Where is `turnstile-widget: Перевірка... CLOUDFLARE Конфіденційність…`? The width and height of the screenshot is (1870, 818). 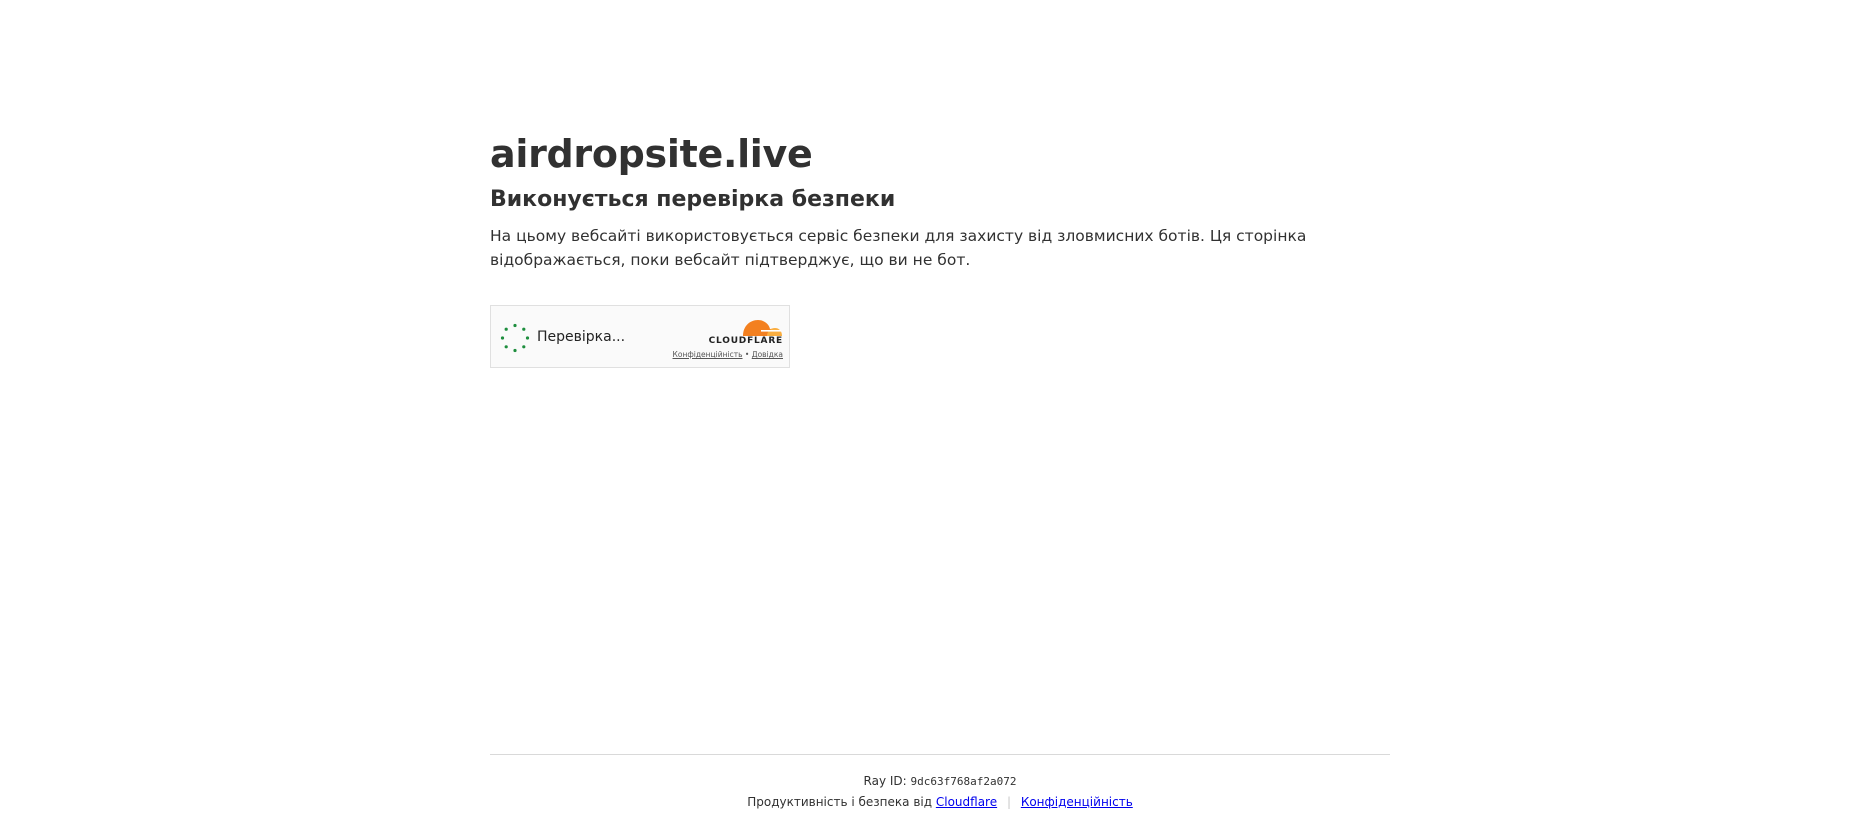
turnstile-widget: Перевірка... CLOUDFLARE Конфіденційність… is located at coordinates (640, 336).